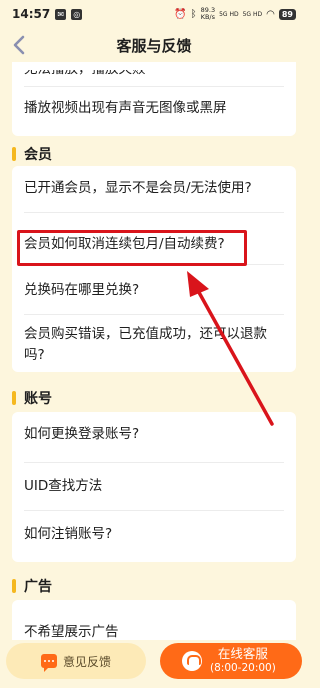 Image resolution: width=320 pixels, height=688 pixels. I want to click on faq-item: 已开通会员，显示不是会员/无法使用?, so click(154, 188).